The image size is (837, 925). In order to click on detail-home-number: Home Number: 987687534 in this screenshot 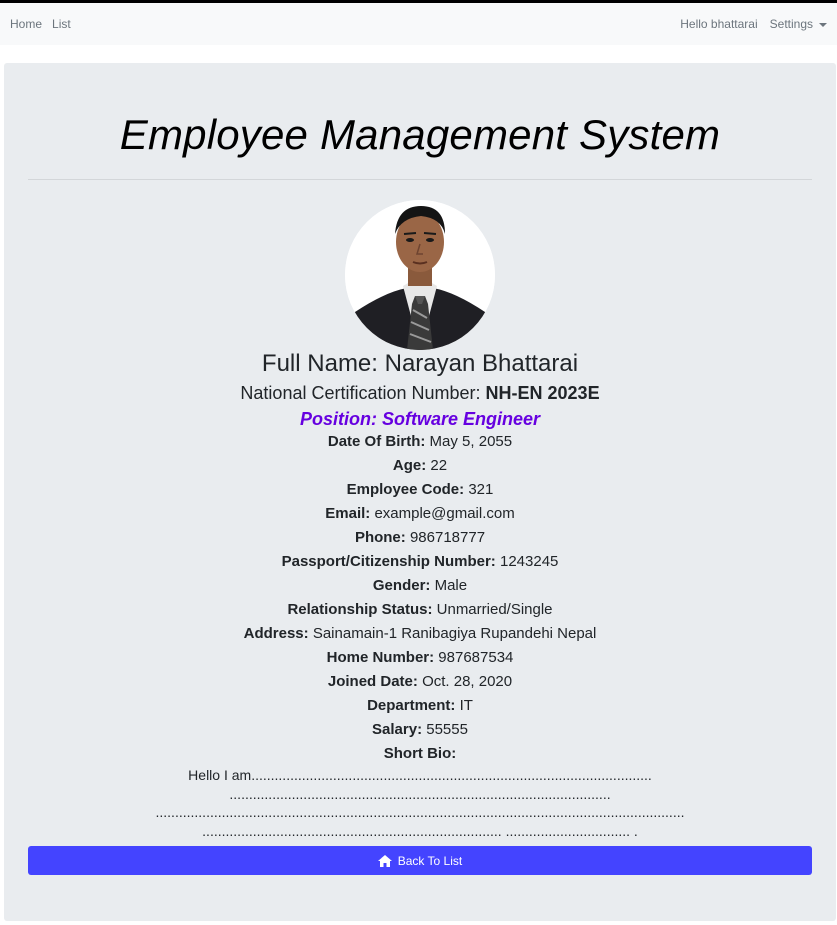, I will do `click(420, 658)`.